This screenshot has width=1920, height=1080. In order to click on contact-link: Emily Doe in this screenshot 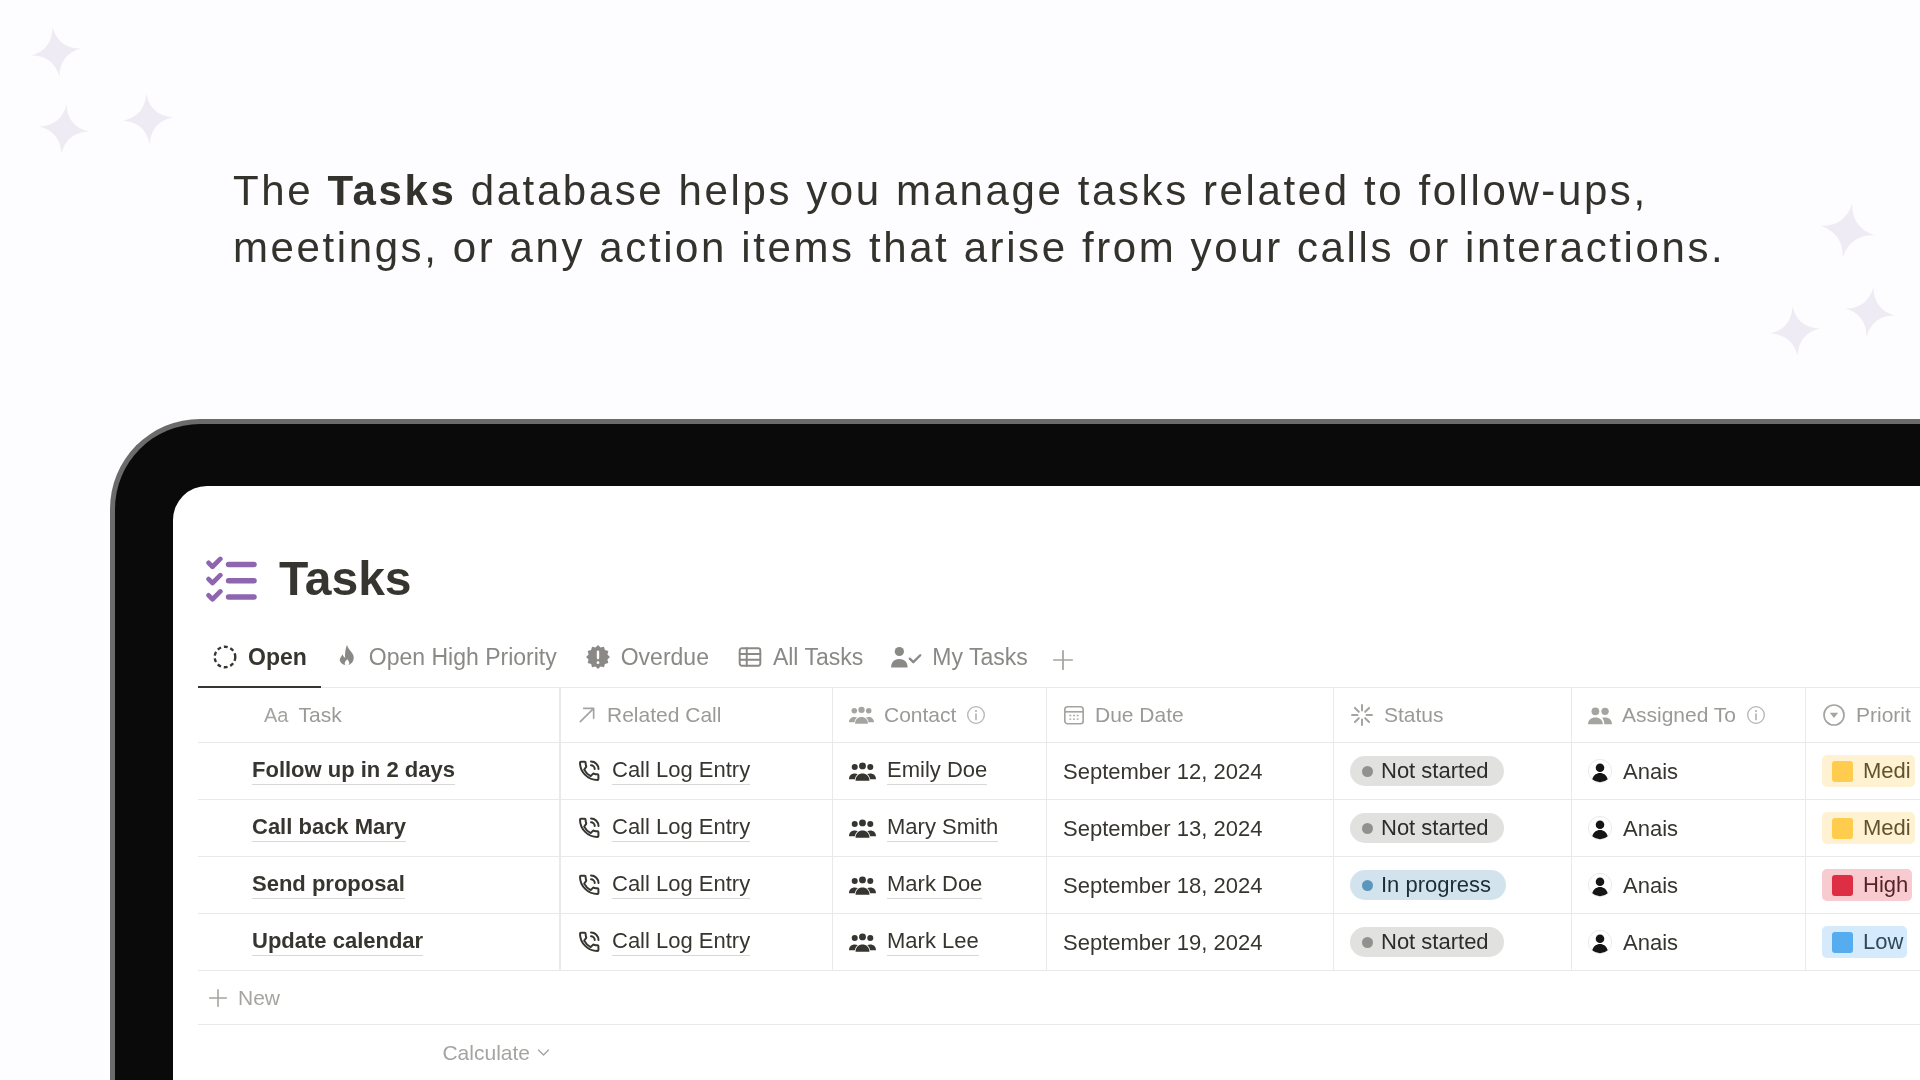, I will do `click(937, 771)`.